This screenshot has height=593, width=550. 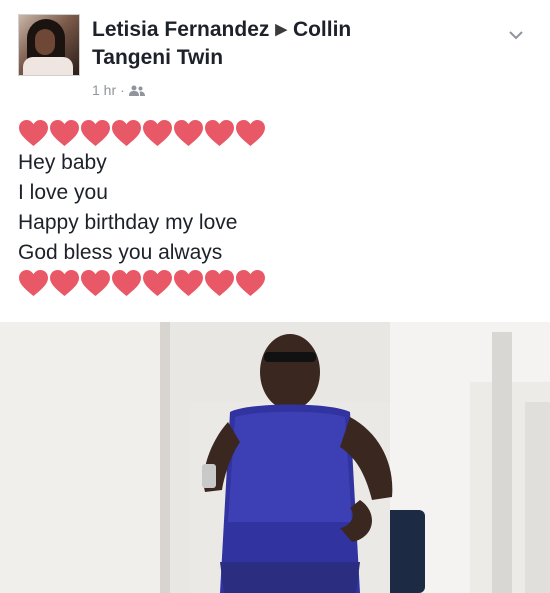 I want to click on post-names: Letisia Fernandez ▶ Collin Tangeni Twin, so click(x=272, y=44).